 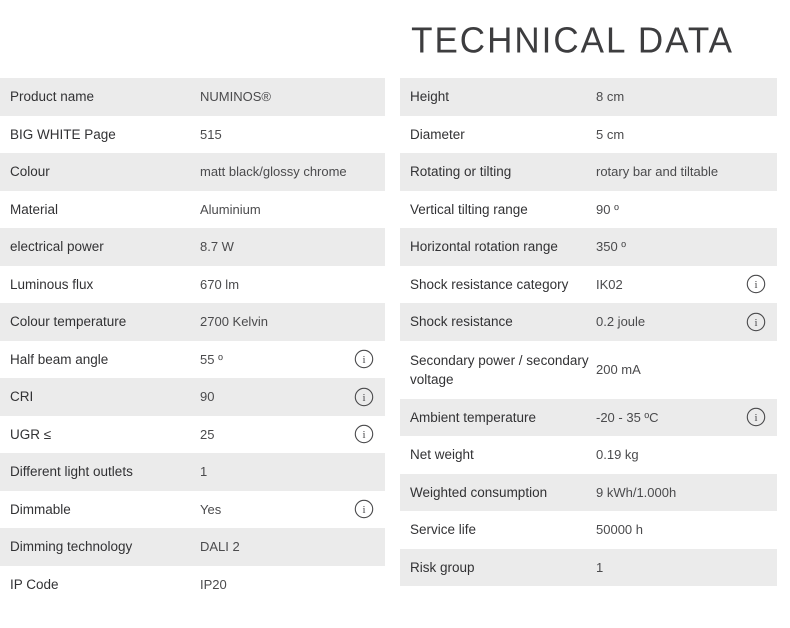 What do you see at coordinates (499, 369) in the screenshot?
I see `row-label: Secondary power / secondary voltage` at bounding box center [499, 369].